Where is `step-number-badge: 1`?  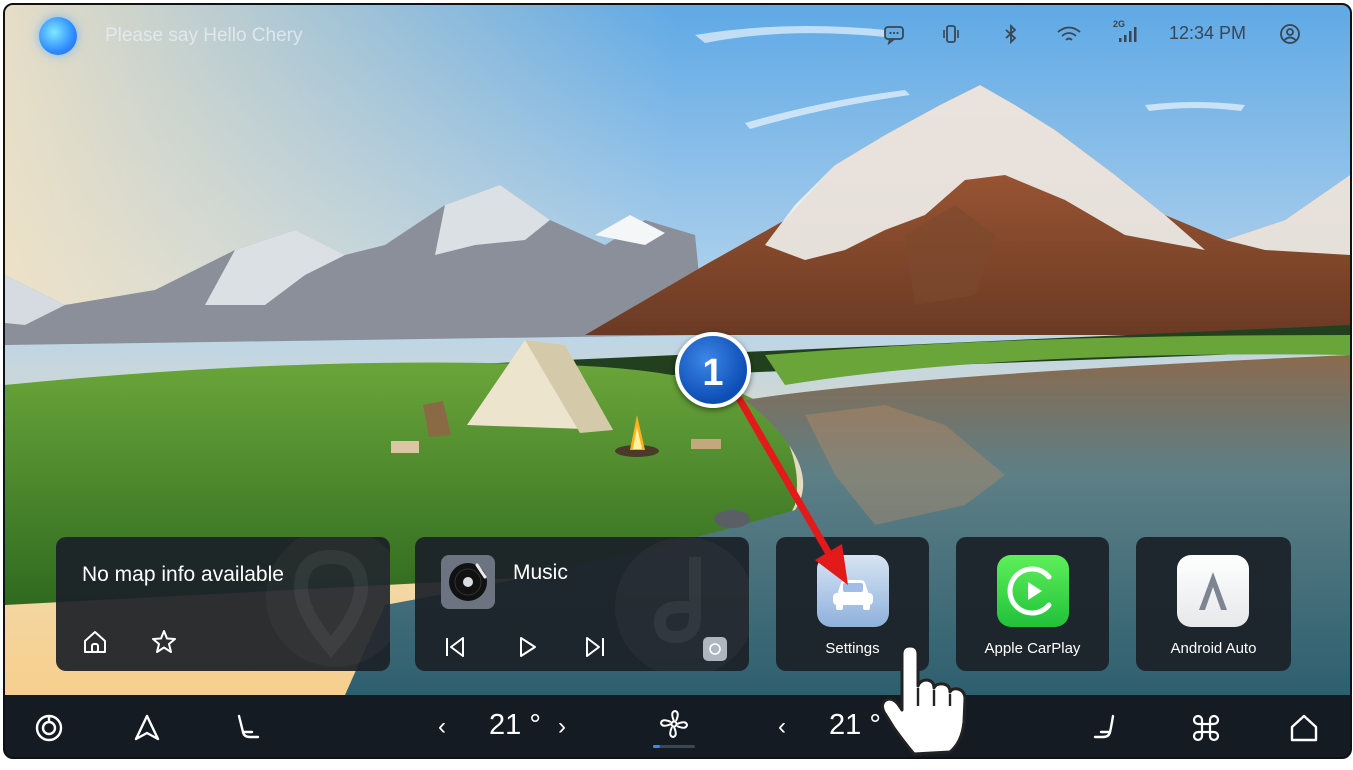 step-number-badge: 1 is located at coordinates (713, 370).